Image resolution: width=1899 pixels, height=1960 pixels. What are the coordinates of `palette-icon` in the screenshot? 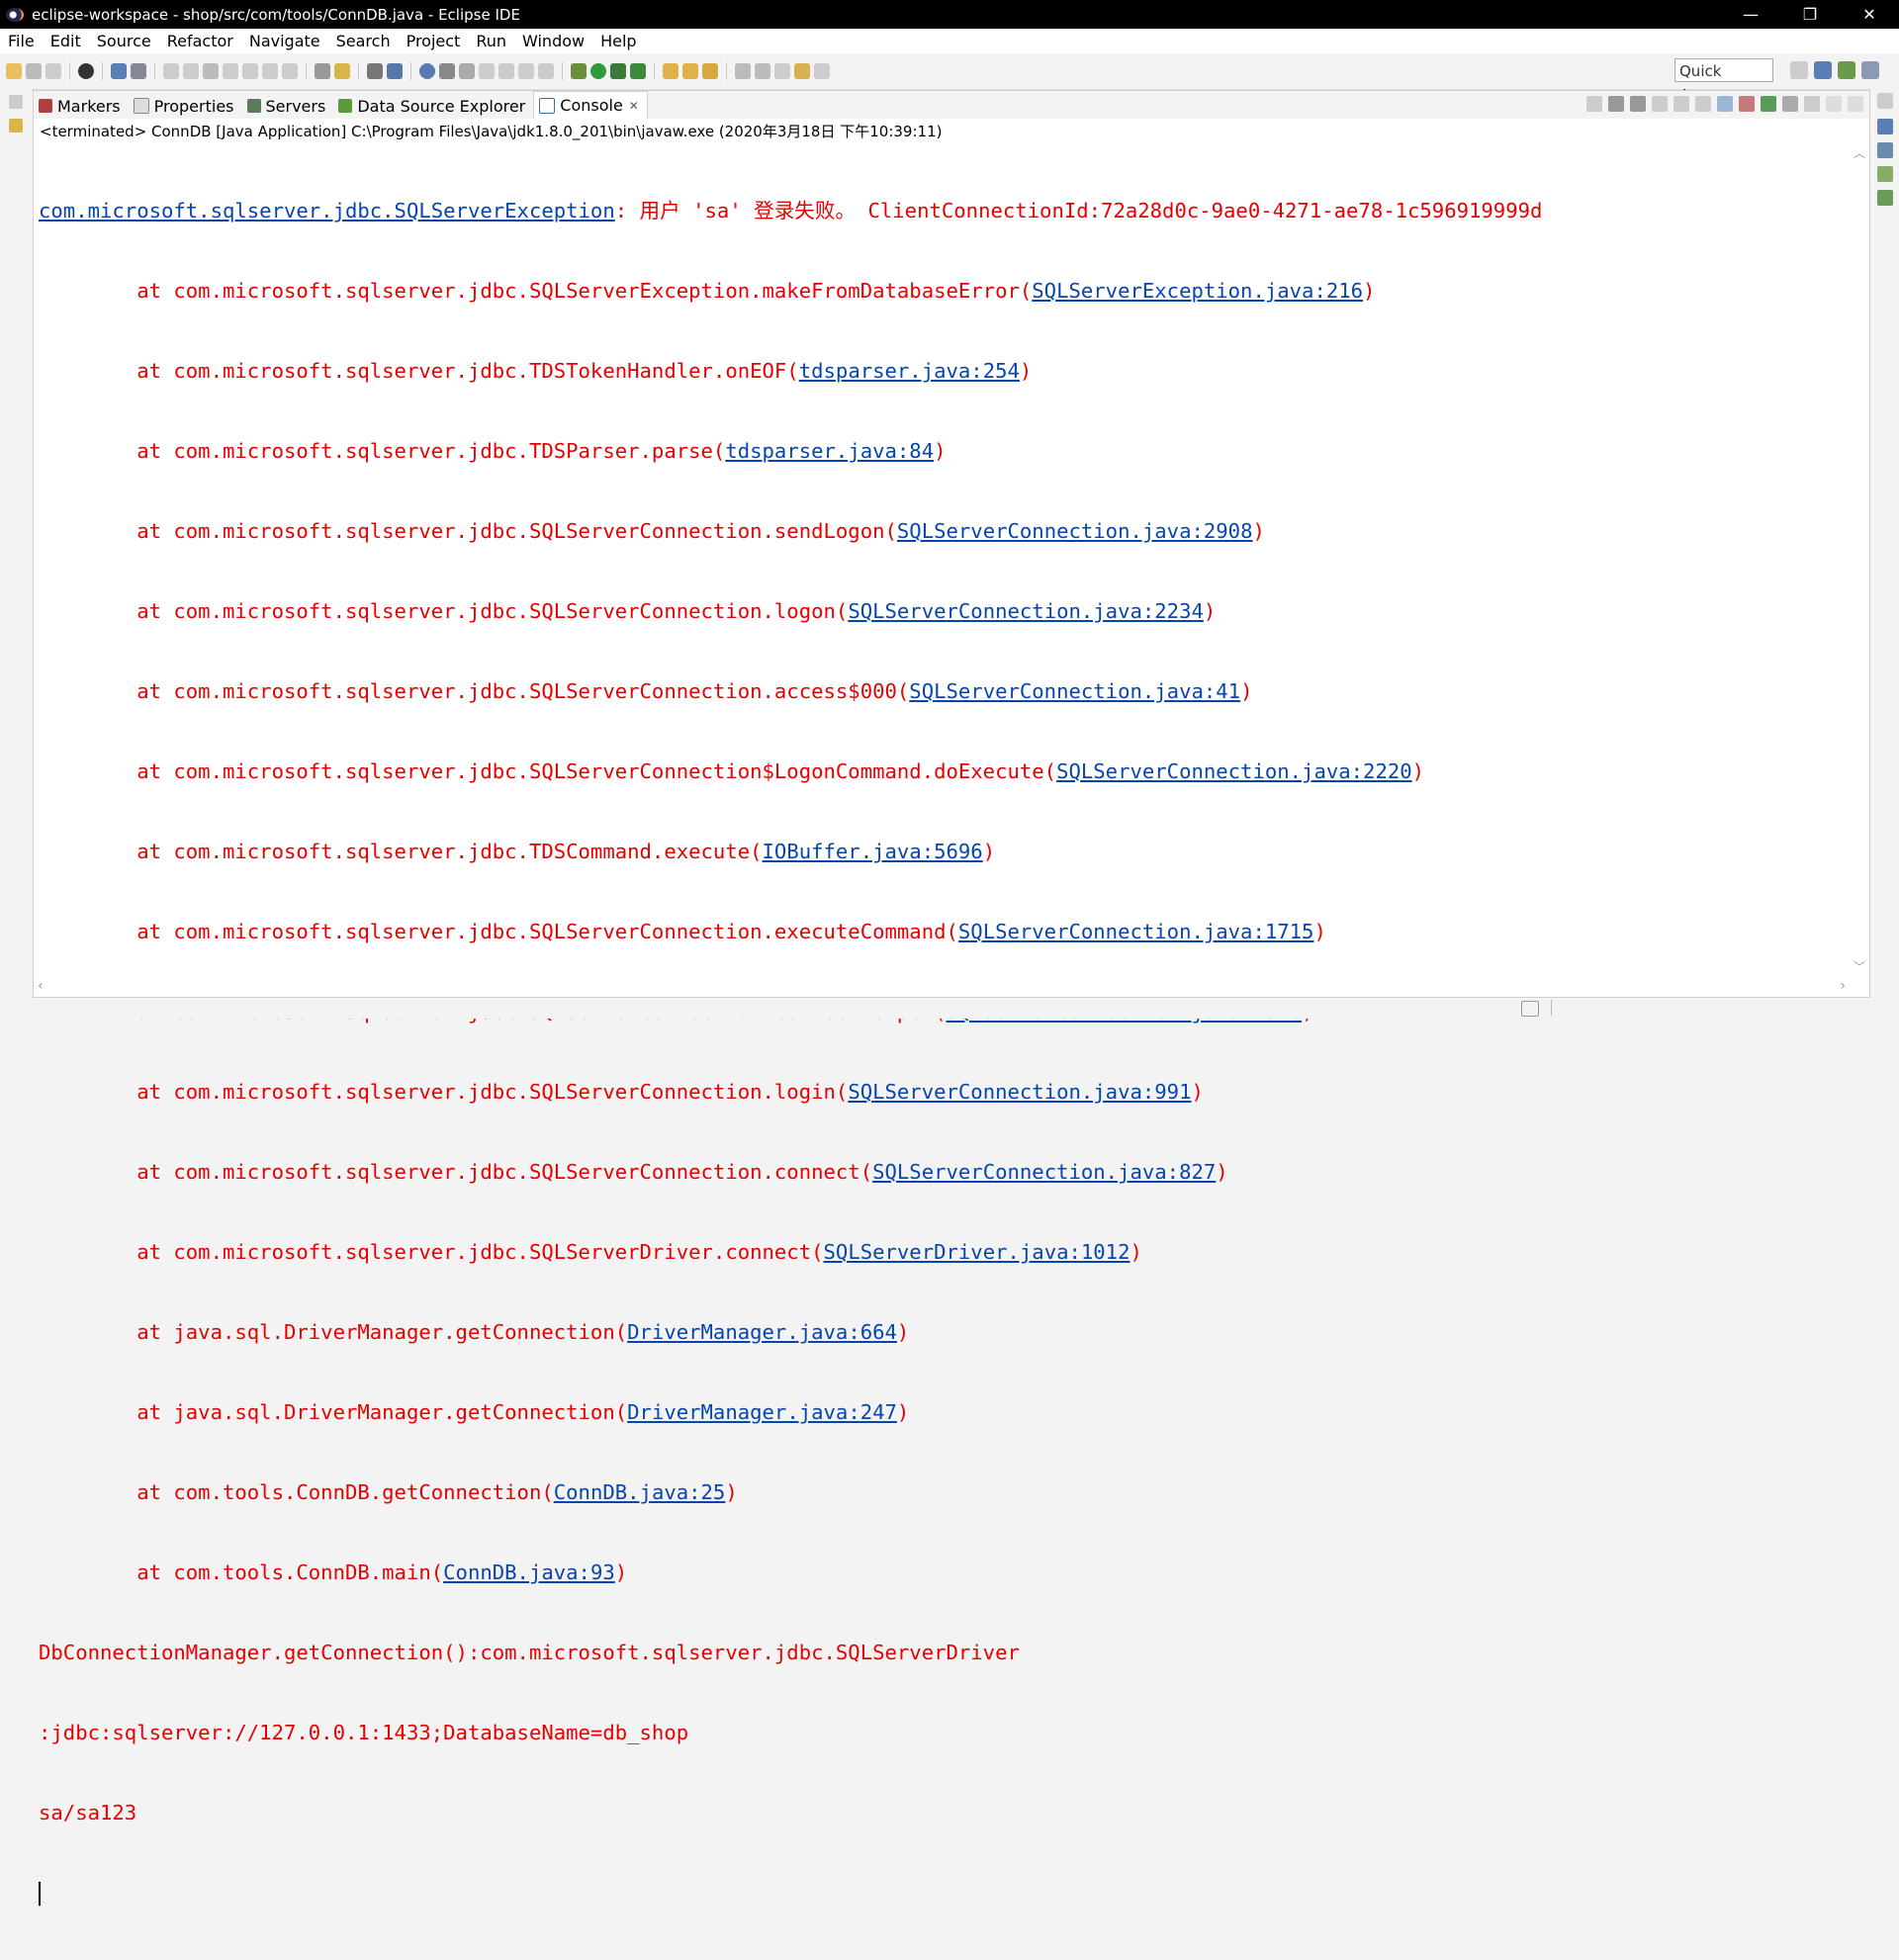 It's located at (1885, 174).